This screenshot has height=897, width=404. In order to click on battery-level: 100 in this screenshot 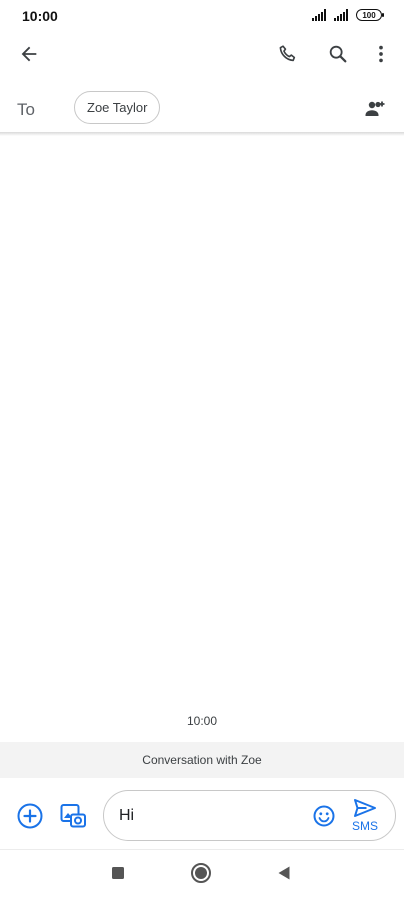, I will do `click(369, 15)`.